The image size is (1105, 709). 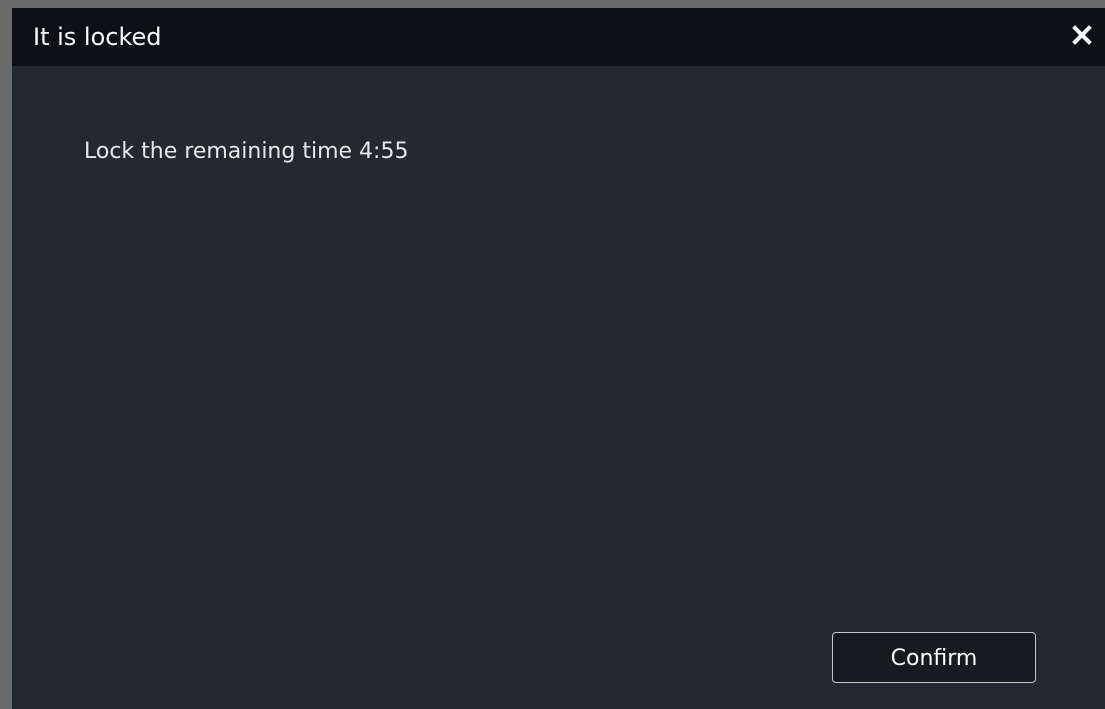 I want to click on dialog-title: It is locked, so click(x=97, y=37).